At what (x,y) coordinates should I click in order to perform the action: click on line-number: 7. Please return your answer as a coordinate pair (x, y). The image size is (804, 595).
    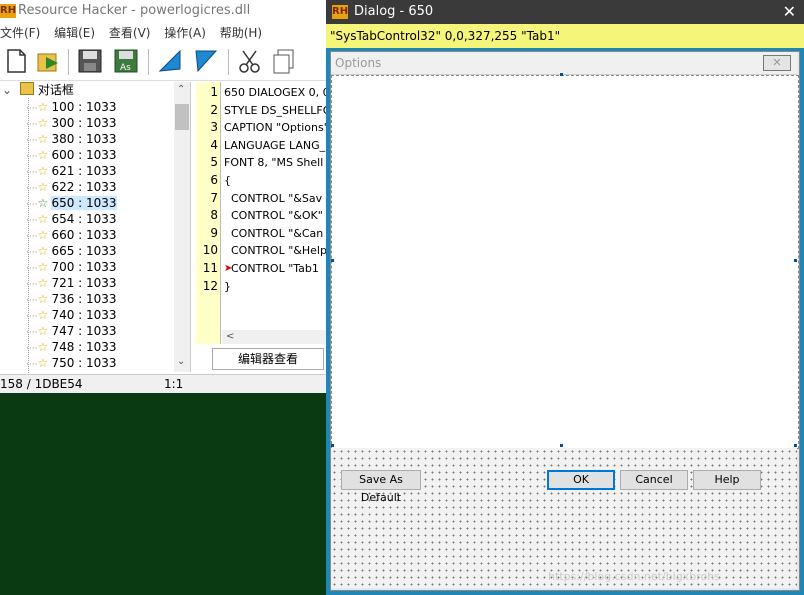
    Looking at the image, I should click on (214, 197).